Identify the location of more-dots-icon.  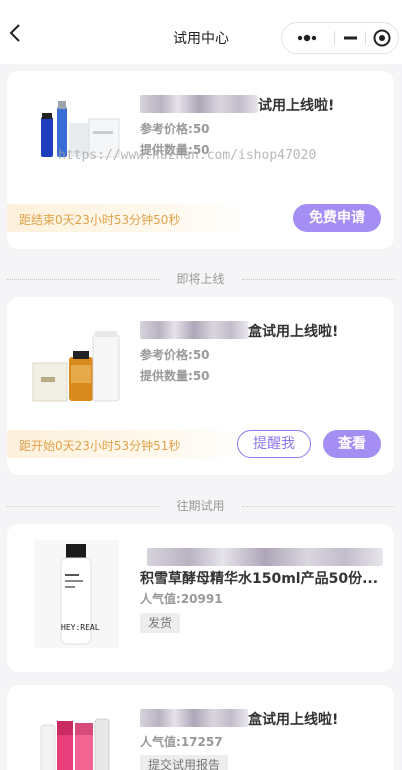
(308, 38).